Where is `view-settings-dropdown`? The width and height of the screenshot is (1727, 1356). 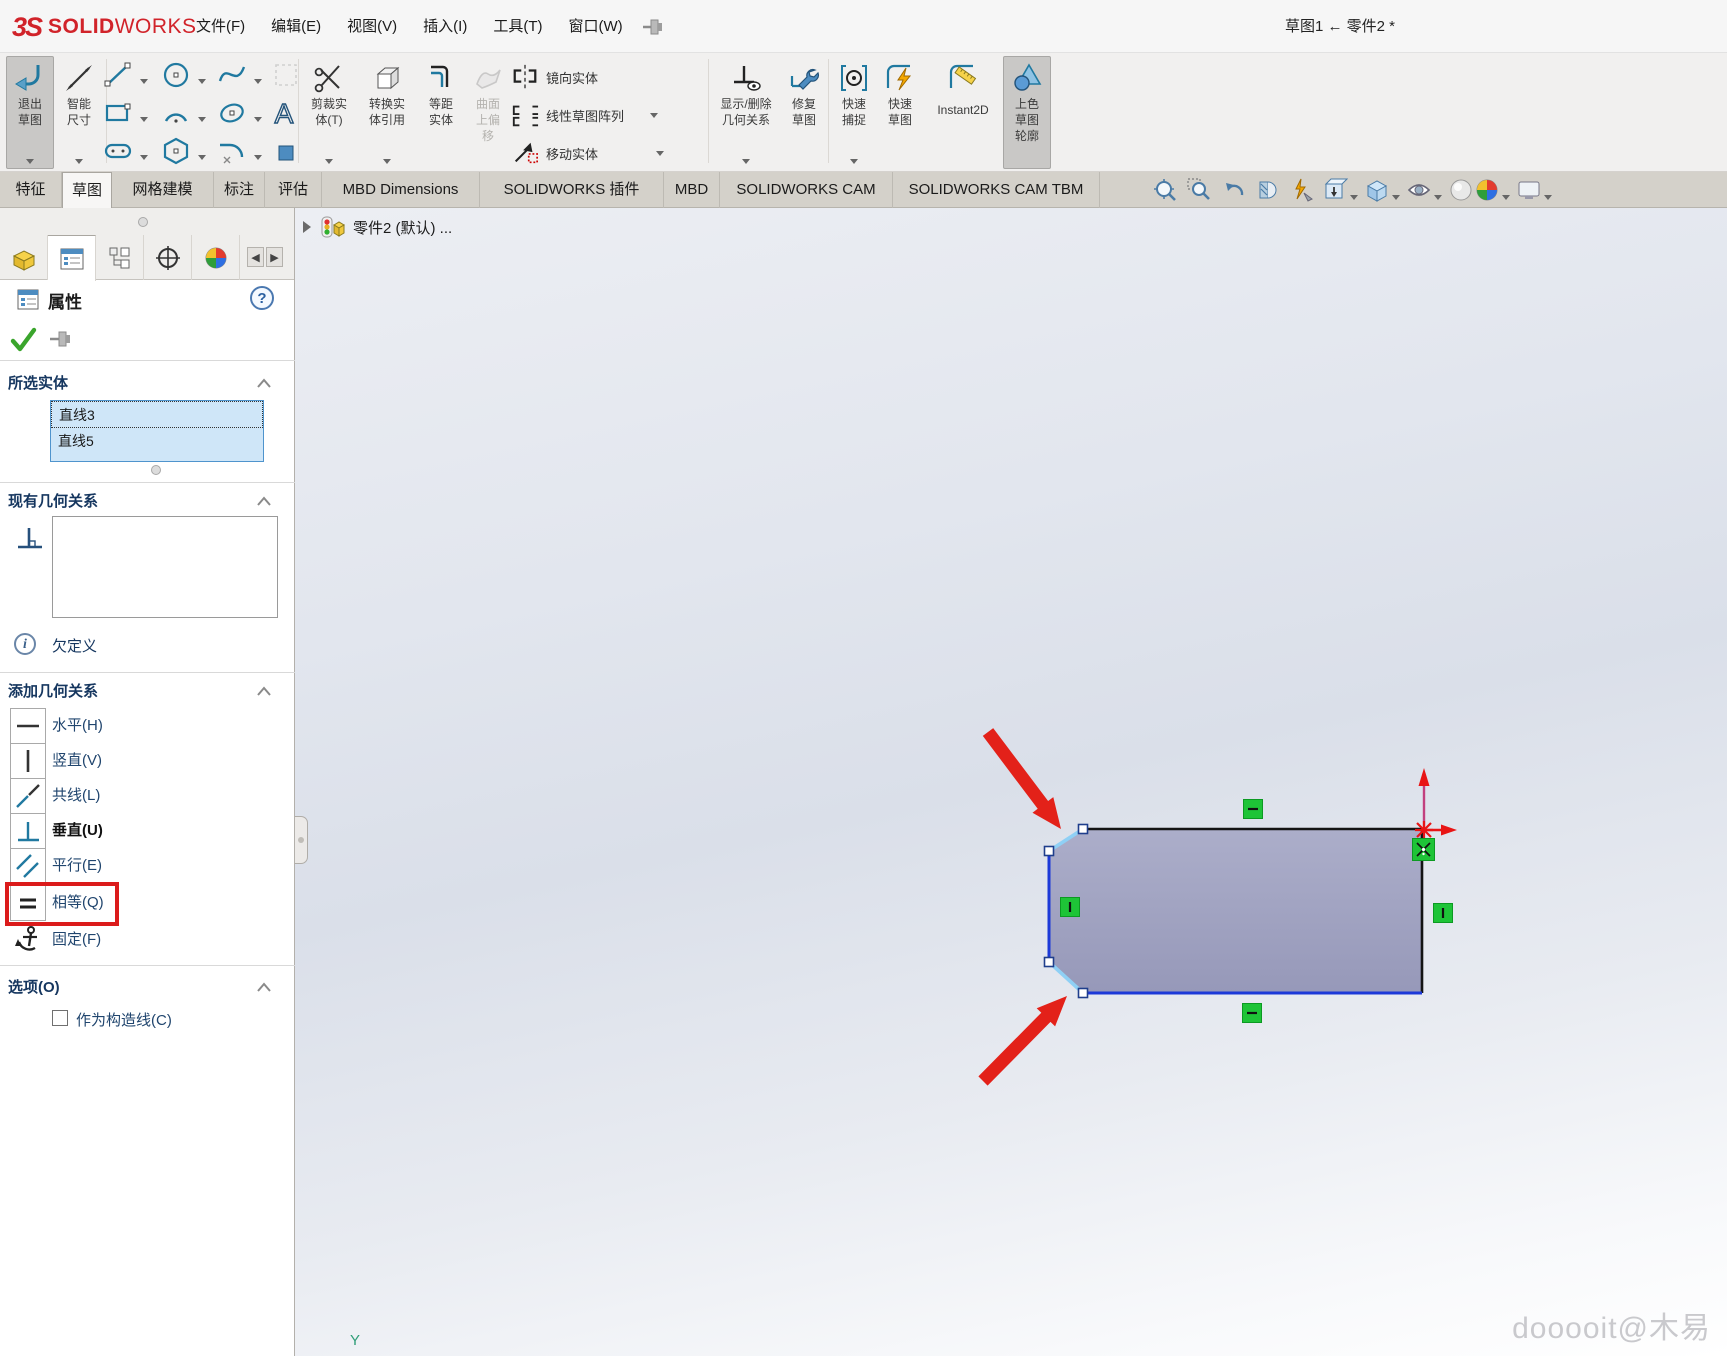 view-settings-dropdown is located at coordinates (1548, 196).